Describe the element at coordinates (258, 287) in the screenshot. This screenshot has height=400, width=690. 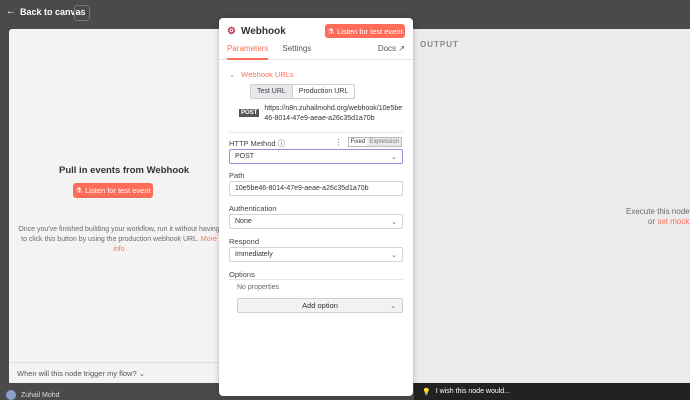
I see `no-properties-text: No properties` at that location.